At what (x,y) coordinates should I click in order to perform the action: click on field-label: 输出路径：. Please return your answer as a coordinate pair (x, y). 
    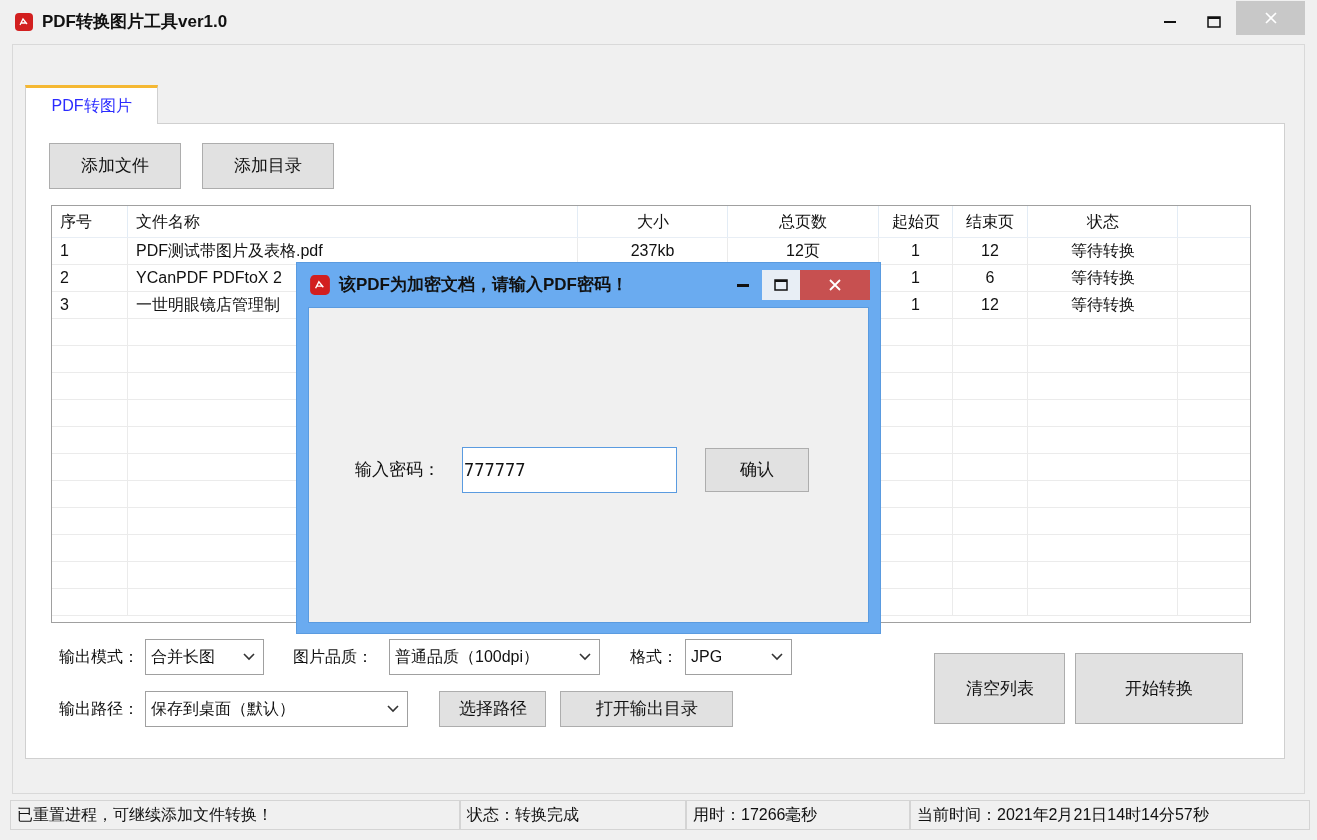
    Looking at the image, I should click on (99, 709).